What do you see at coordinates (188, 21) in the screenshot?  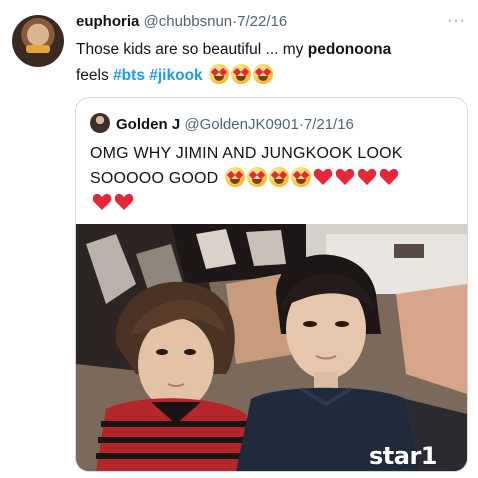 I see `author-handle: @chubbsnun` at bounding box center [188, 21].